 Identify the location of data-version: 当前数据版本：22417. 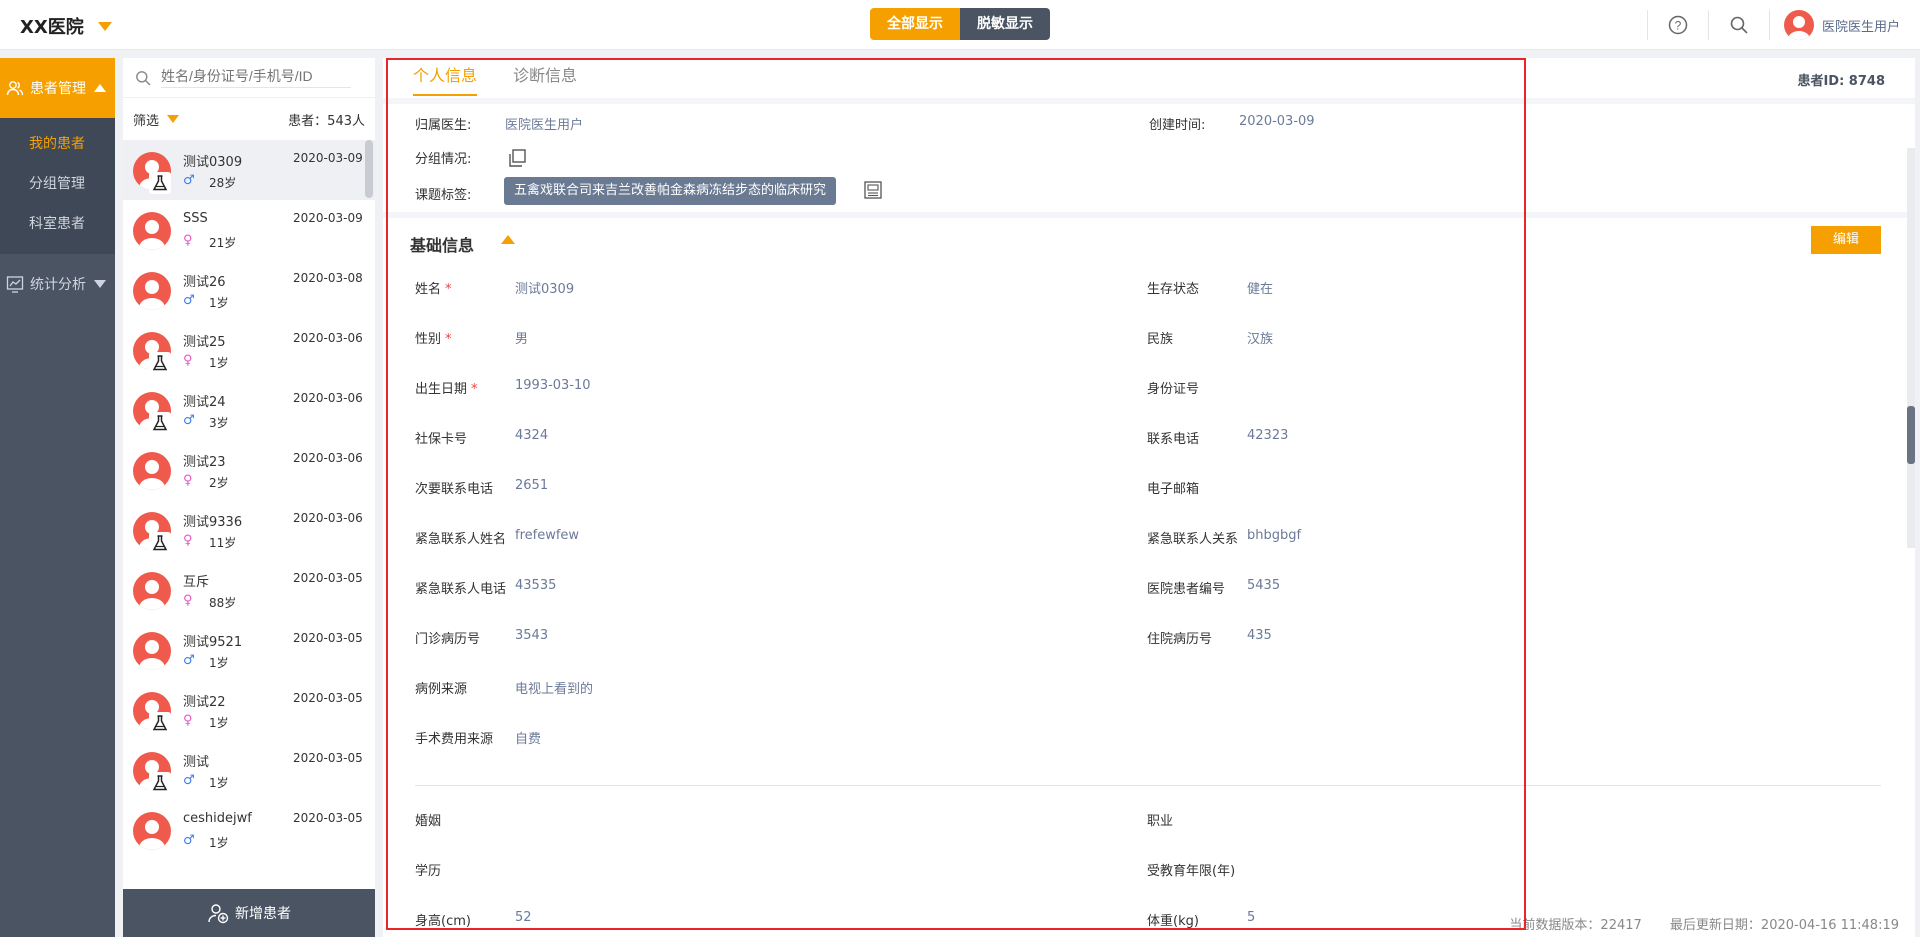
(1575, 925).